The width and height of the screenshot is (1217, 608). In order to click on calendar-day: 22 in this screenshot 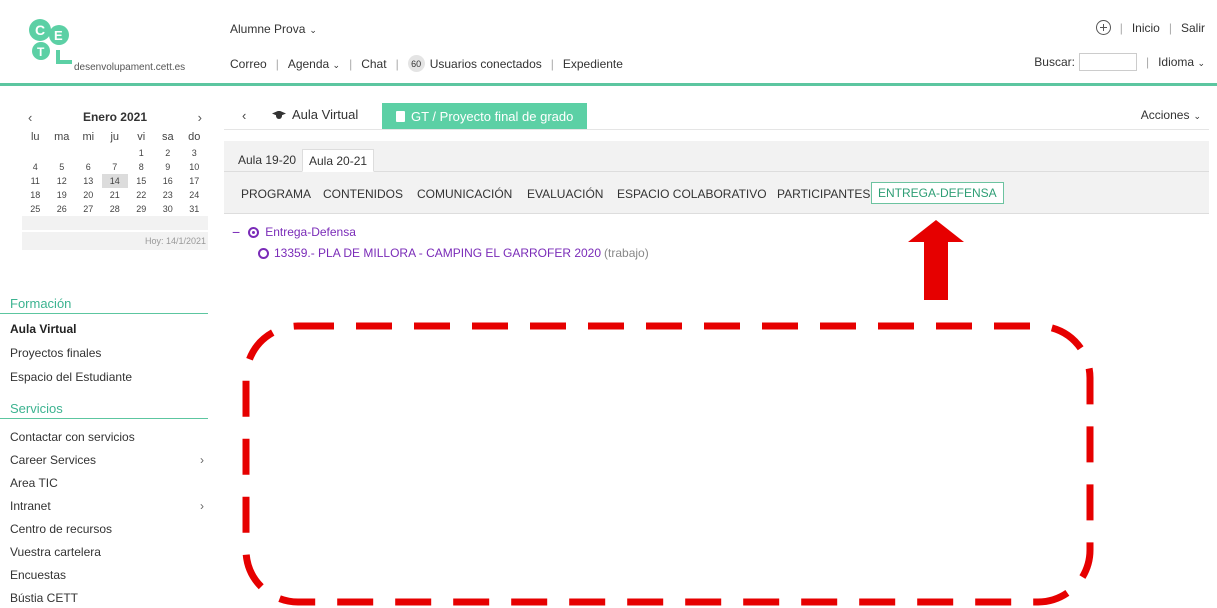, I will do `click(141, 195)`.